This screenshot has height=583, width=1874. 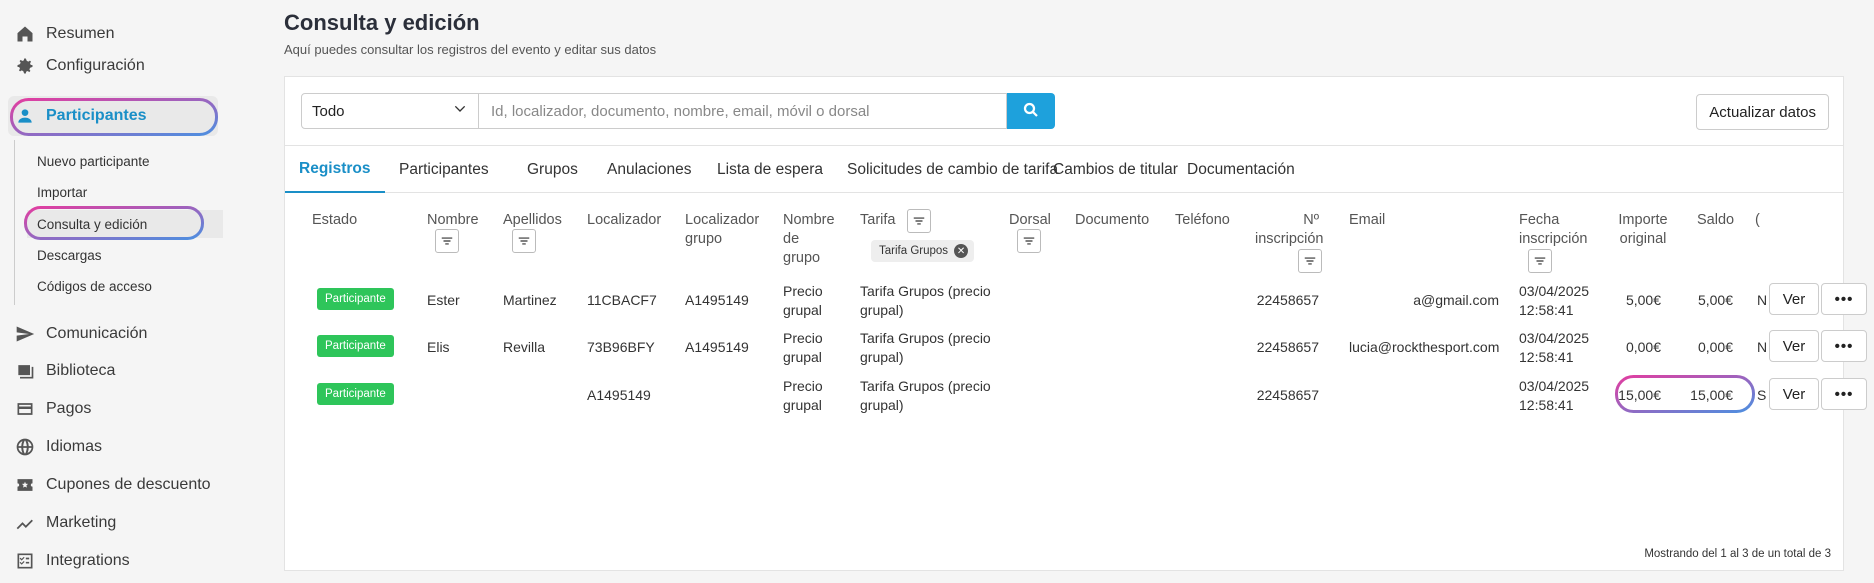 I want to click on sidebar-item-label: Idiomas, so click(x=74, y=446).